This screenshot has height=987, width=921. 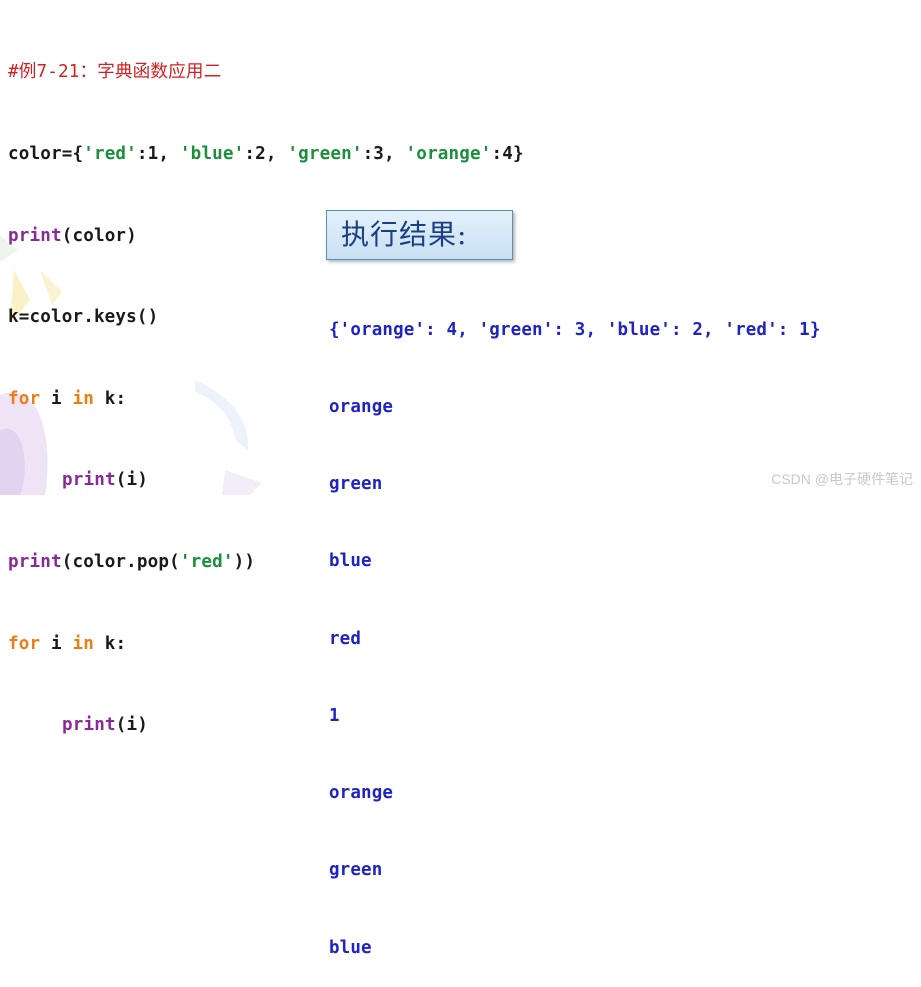 I want to click on code-token: k=color.keys(), so click(x=83, y=317).